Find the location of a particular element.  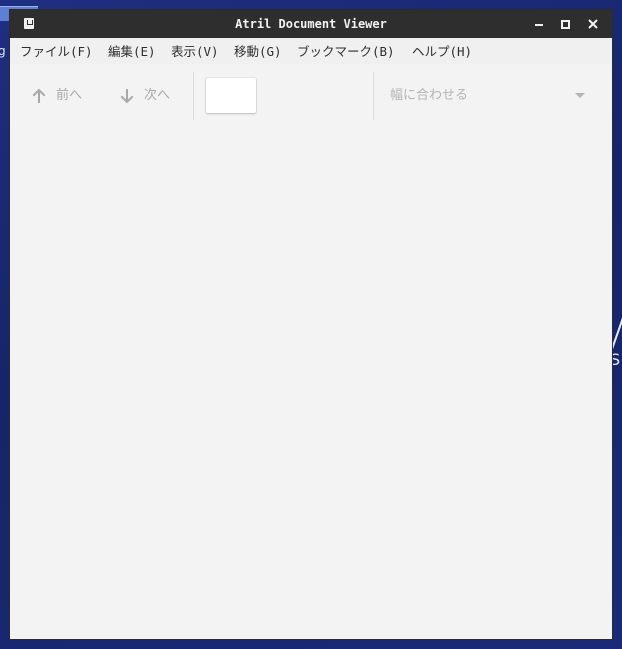

menu-view: 表示(V) is located at coordinates (195, 51).